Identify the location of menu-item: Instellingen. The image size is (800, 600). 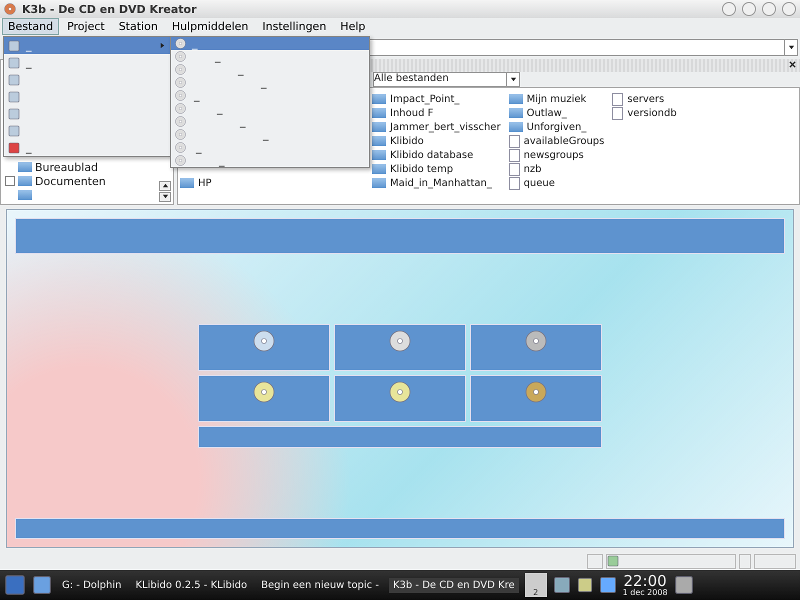
(294, 26).